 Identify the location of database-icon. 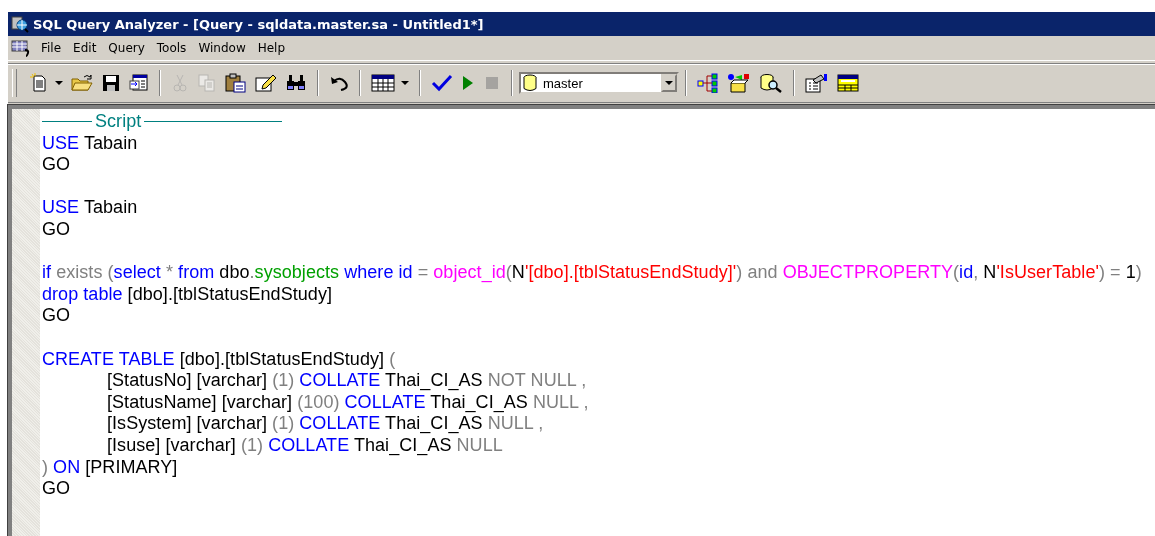
(530, 83).